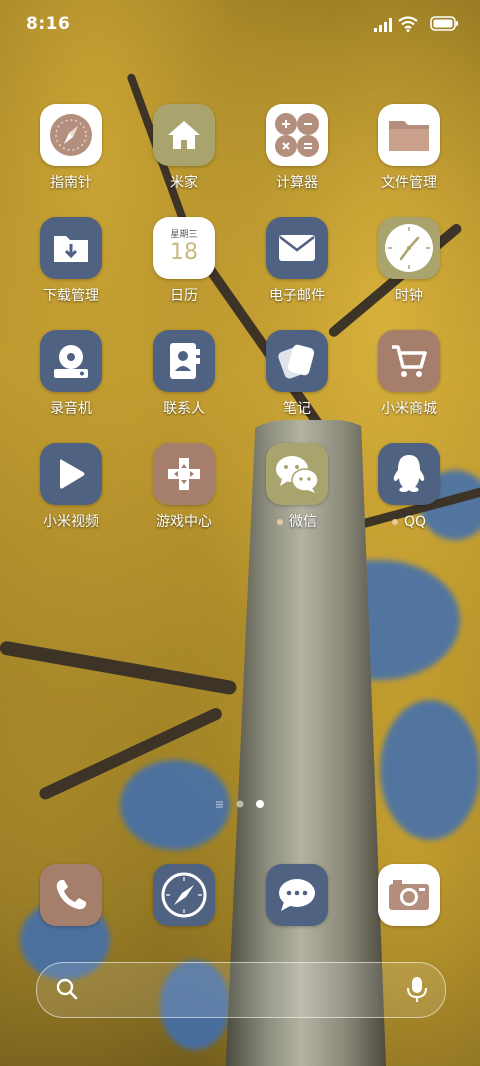 This screenshot has width=480, height=1066. I want to click on dock-messages, so click(297, 914).